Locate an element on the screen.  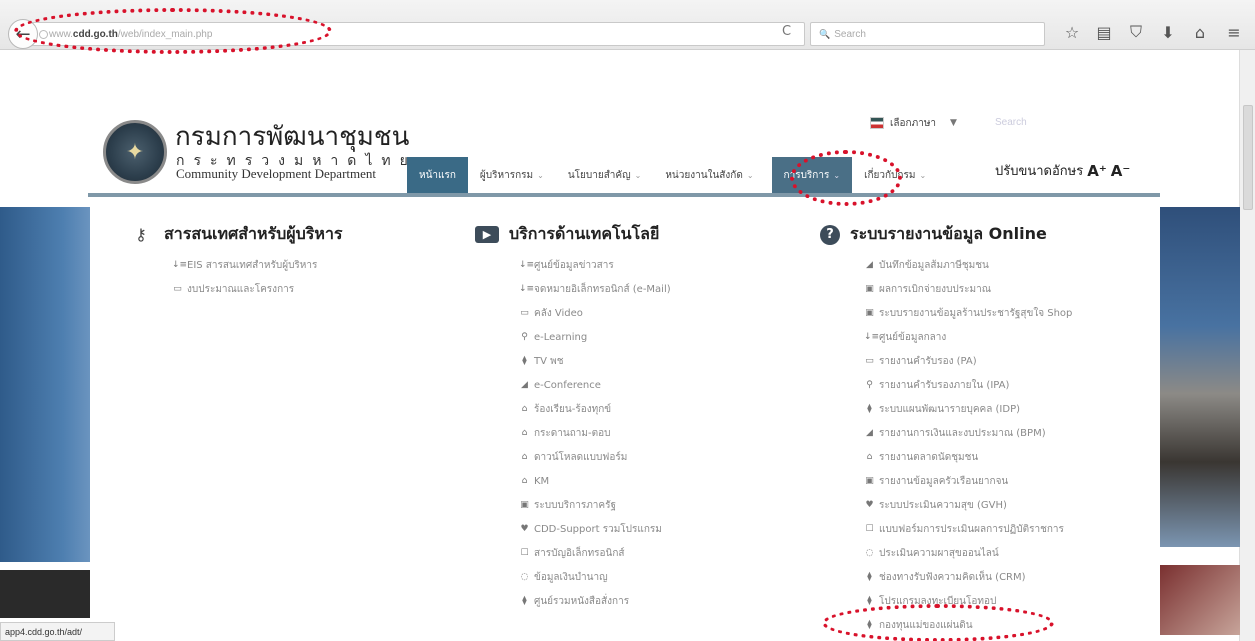
nav-executives: ผู้บริหารกรม ⌄ is located at coordinates (512, 175).